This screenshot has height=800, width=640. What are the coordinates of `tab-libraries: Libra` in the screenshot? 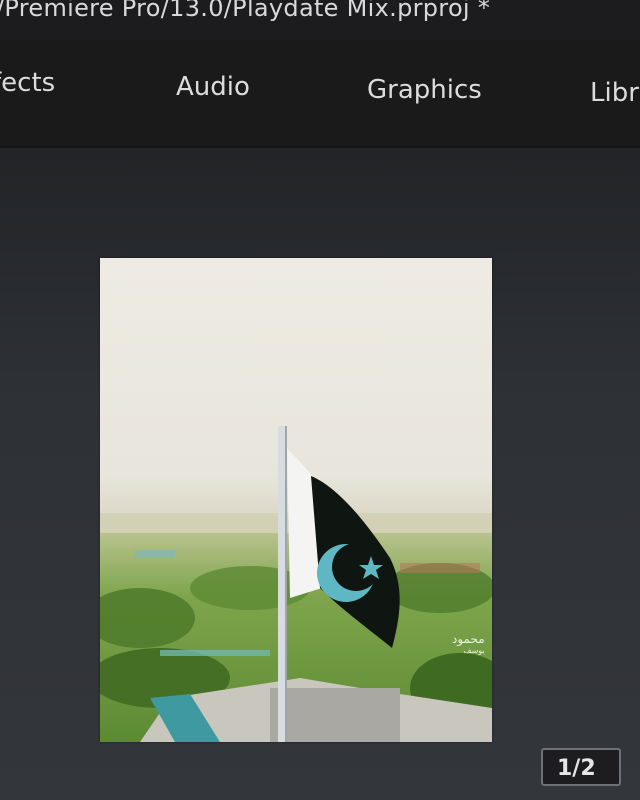 It's located at (615, 93).